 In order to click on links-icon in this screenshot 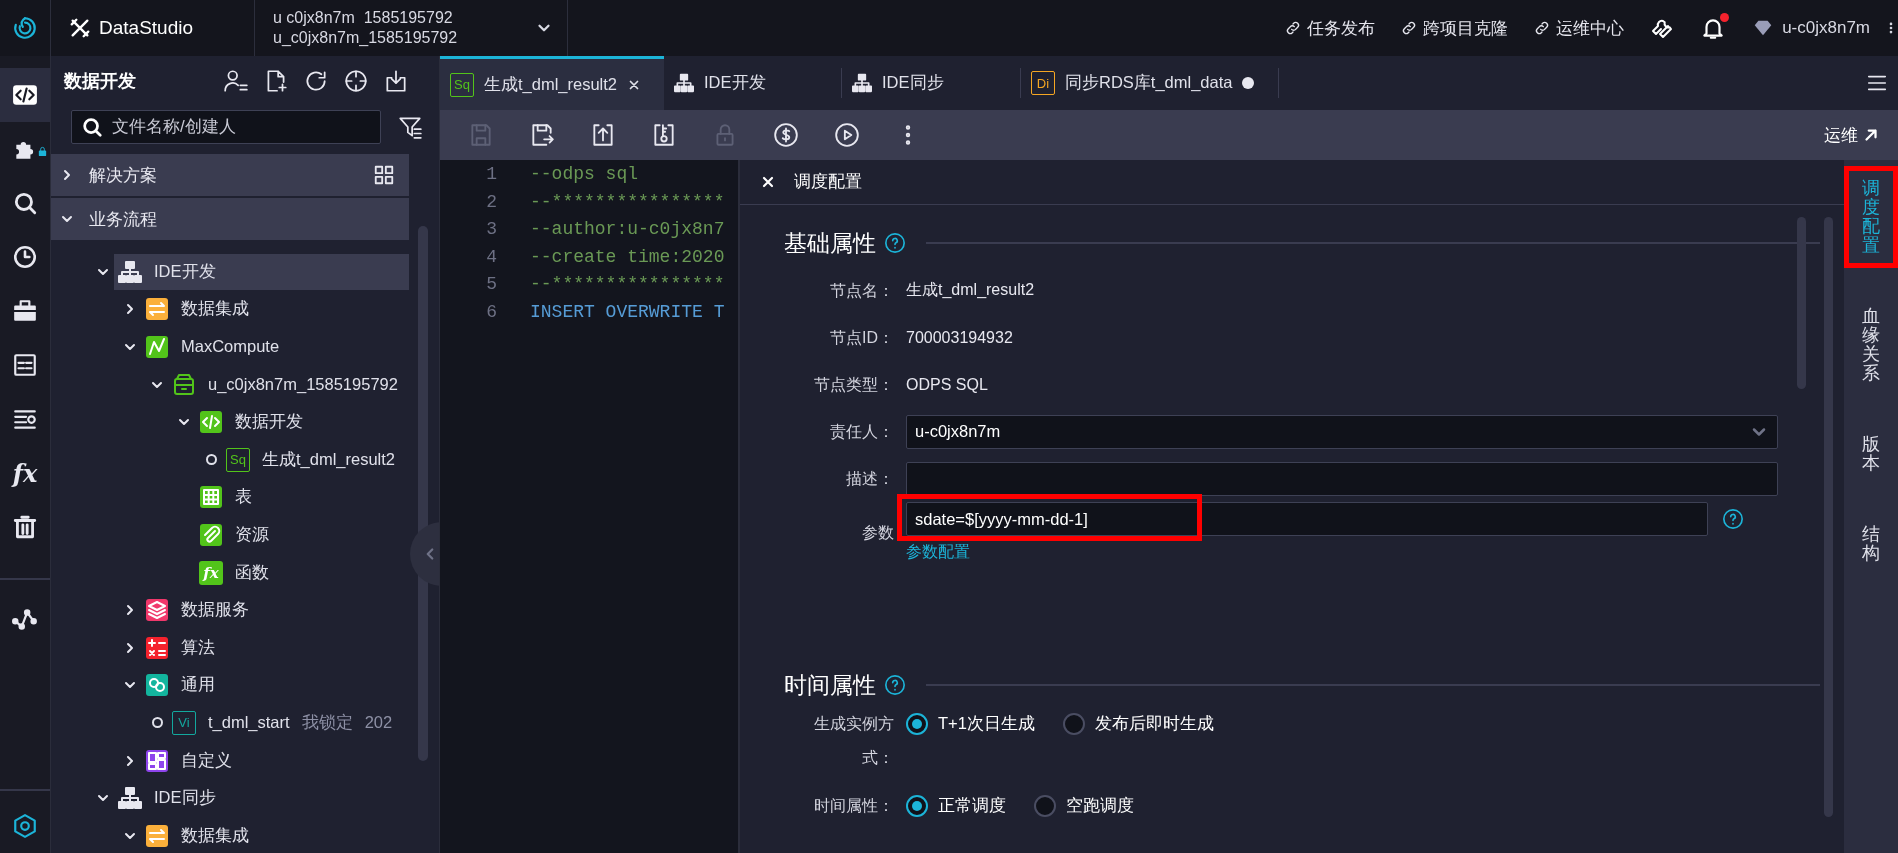, I will do `click(157, 685)`.